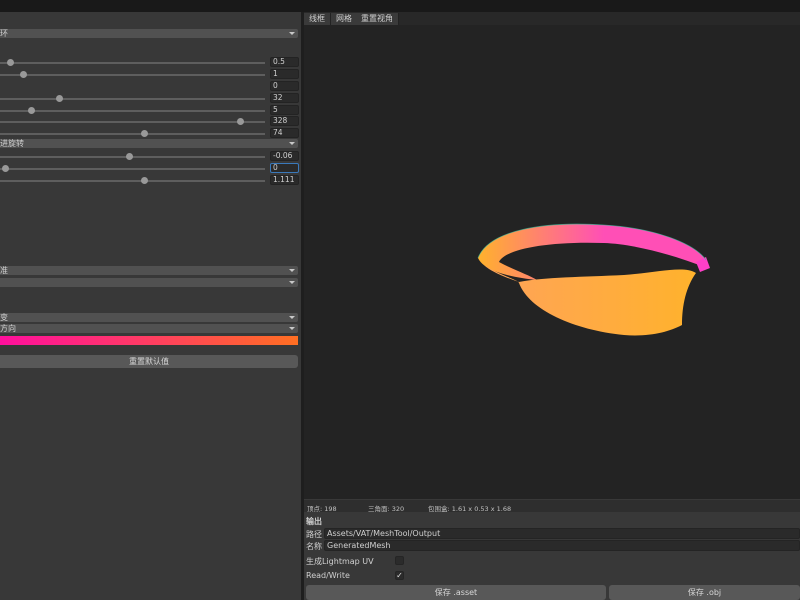 This screenshot has width=800, height=600. I want to click on slider-value-field-8: 0, so click(284, 168).